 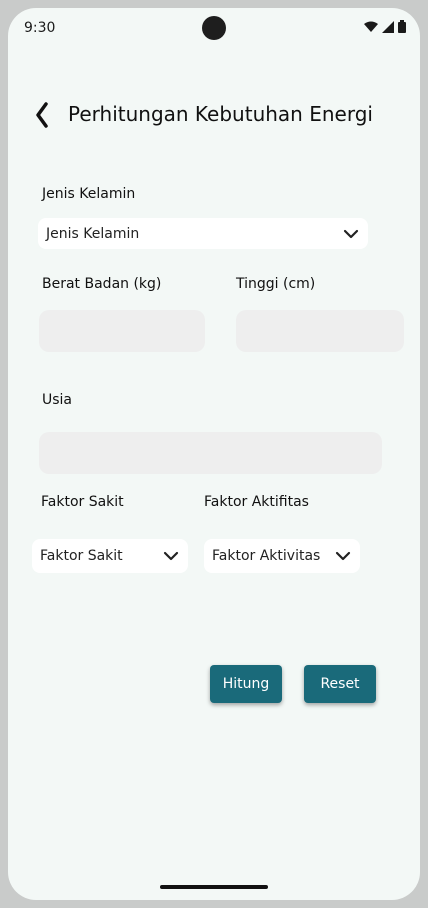 What do you see at coordinates (388, 26) in the screenshot?
I see `signal-icon` at bounding box center [388, 26].